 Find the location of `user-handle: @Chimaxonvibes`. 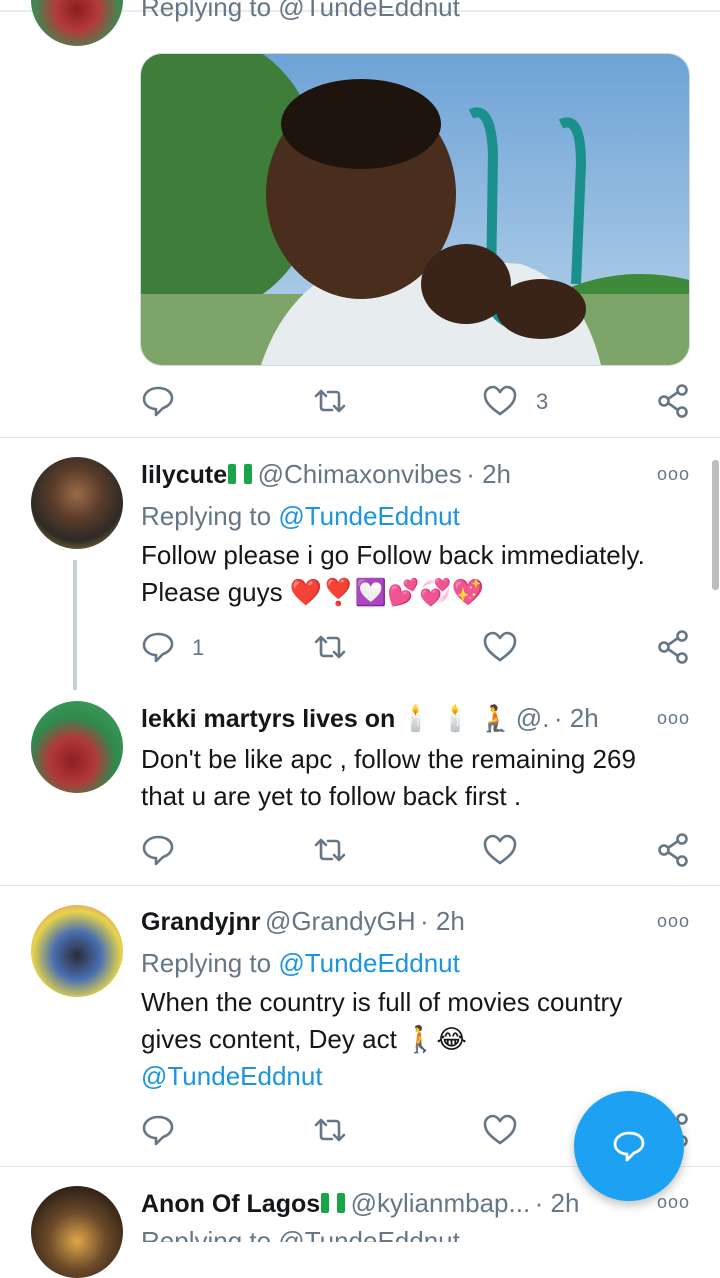

user-handle: @Chimaxonvibes is located at coordinates (360, 474).